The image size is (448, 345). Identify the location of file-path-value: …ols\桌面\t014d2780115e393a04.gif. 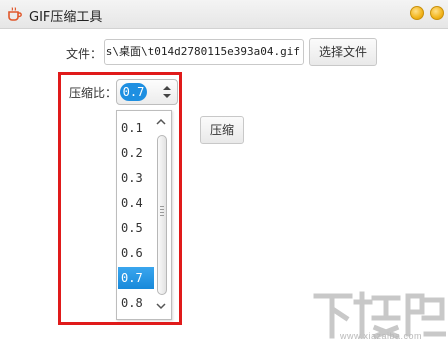
(202, 51).